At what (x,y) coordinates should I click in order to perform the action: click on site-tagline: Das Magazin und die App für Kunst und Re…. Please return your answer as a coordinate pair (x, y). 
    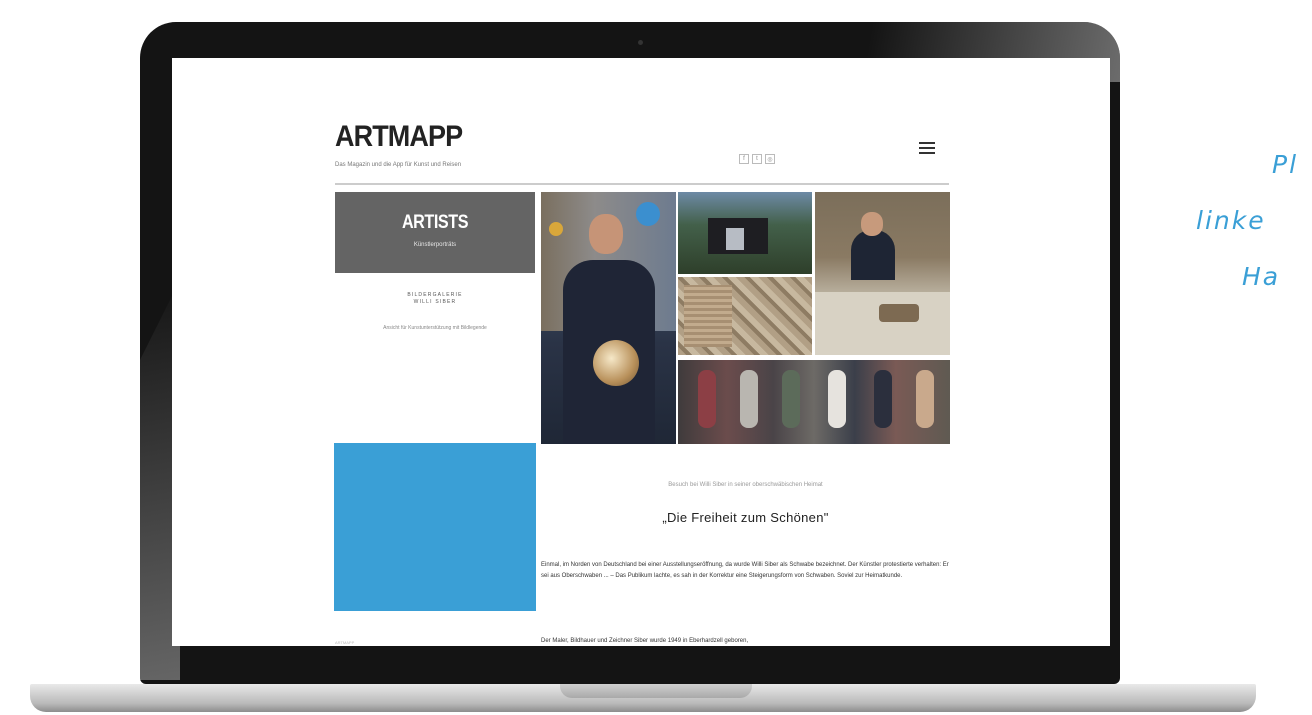
    Looking at the image, I should click on (398, 165).